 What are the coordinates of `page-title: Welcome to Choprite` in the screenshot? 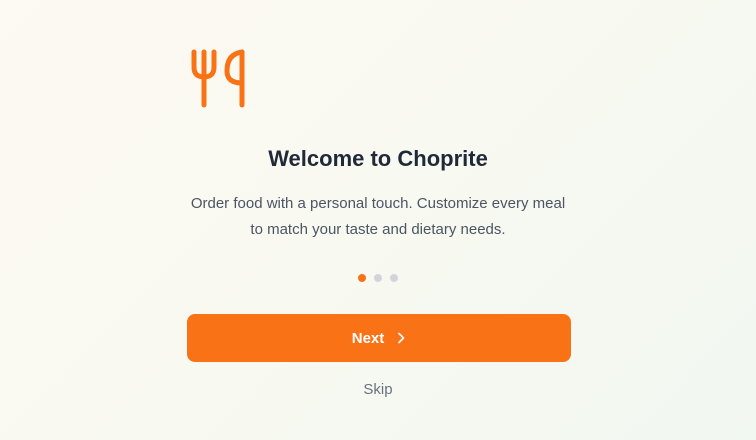 It's located at (378, 158).